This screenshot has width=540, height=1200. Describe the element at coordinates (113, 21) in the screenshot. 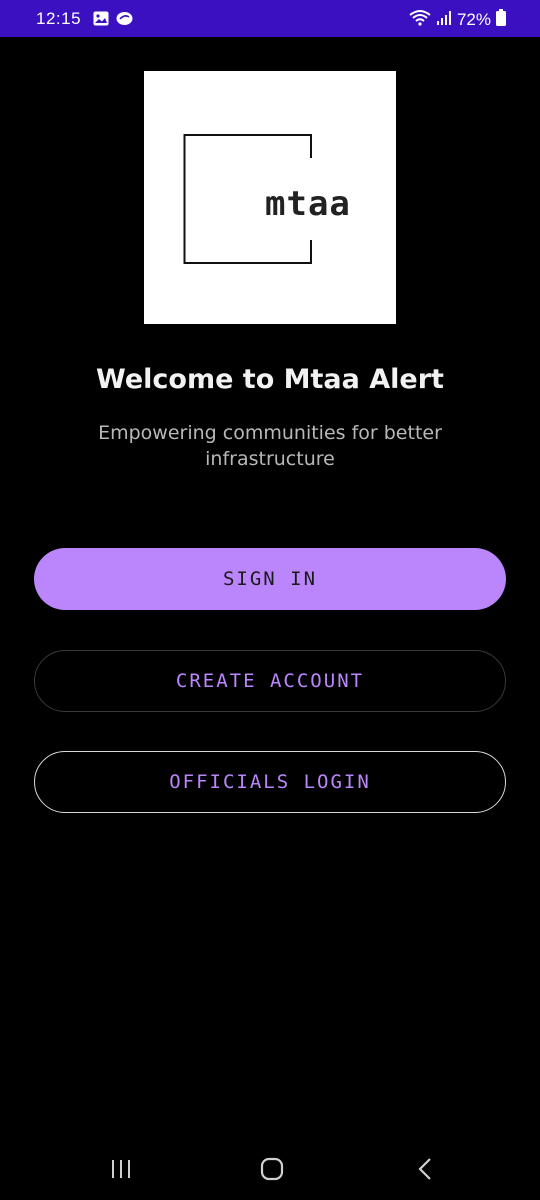

I see `status-notification-icons` at that location.